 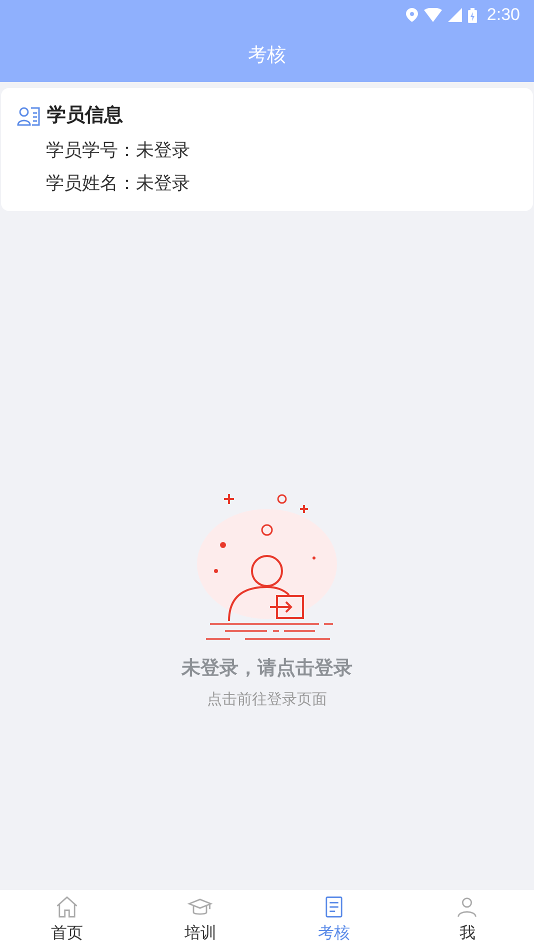 What do you see at coordinates (467, 920) in the screenshot?
I see `nav-tab: 我` at bounding box center [467, 920].